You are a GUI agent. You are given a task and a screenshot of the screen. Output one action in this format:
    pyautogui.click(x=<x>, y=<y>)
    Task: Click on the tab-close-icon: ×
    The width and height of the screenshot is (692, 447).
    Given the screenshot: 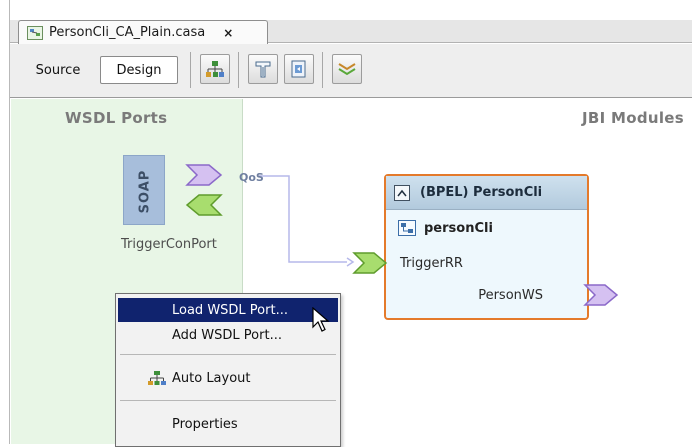 What is the action you would take?
    pyautogui.click(x=228, y=33)
    